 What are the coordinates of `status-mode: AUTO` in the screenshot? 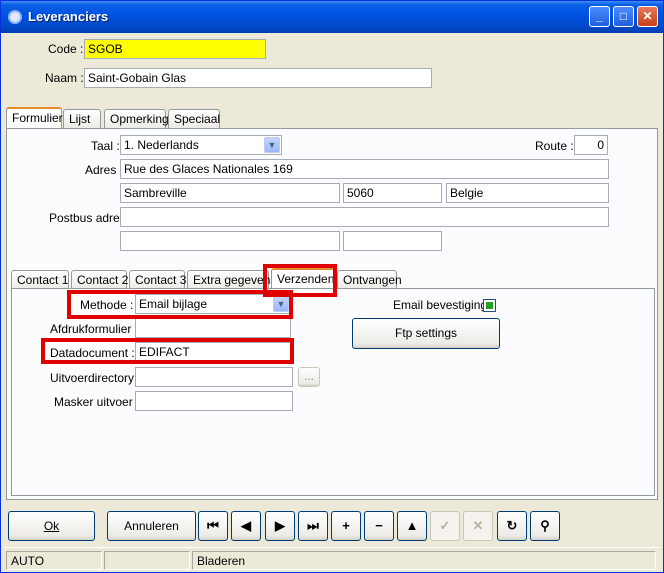 It's located at (54, 560).